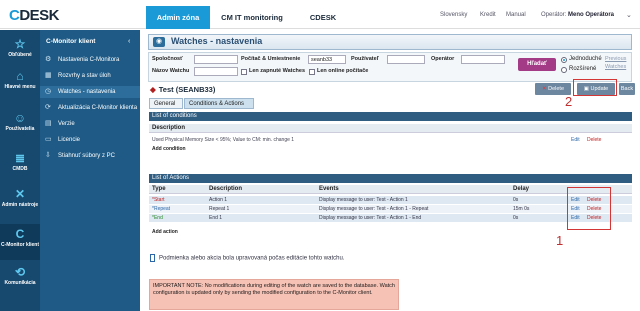 This screenshot has height=311, width=640. What do you see at coordinates (84, 76) in the screenshot?
I see `submenu-label: Rozvrhy a stav úloh` at bounding box center [84, 76].